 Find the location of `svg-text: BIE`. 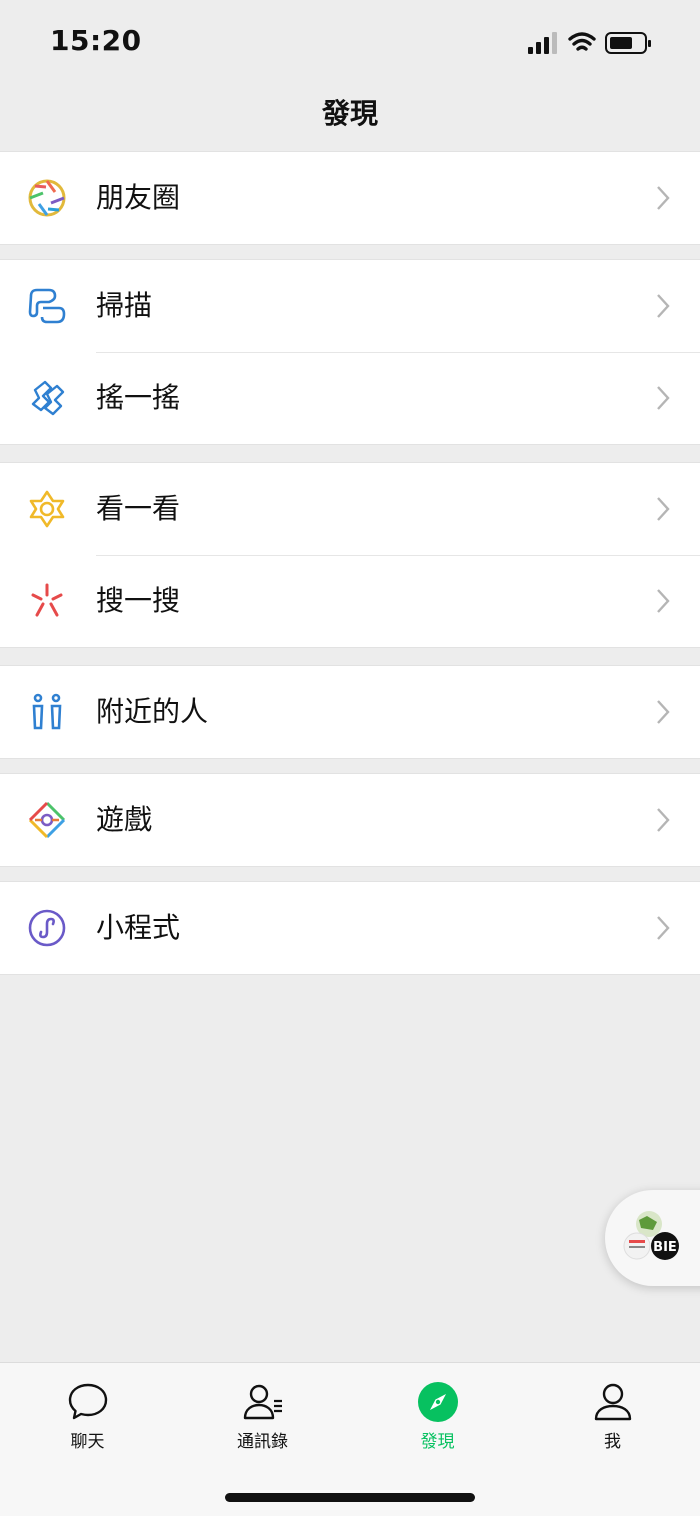

svg-text: BIE is located at coordinates (665, 1247).